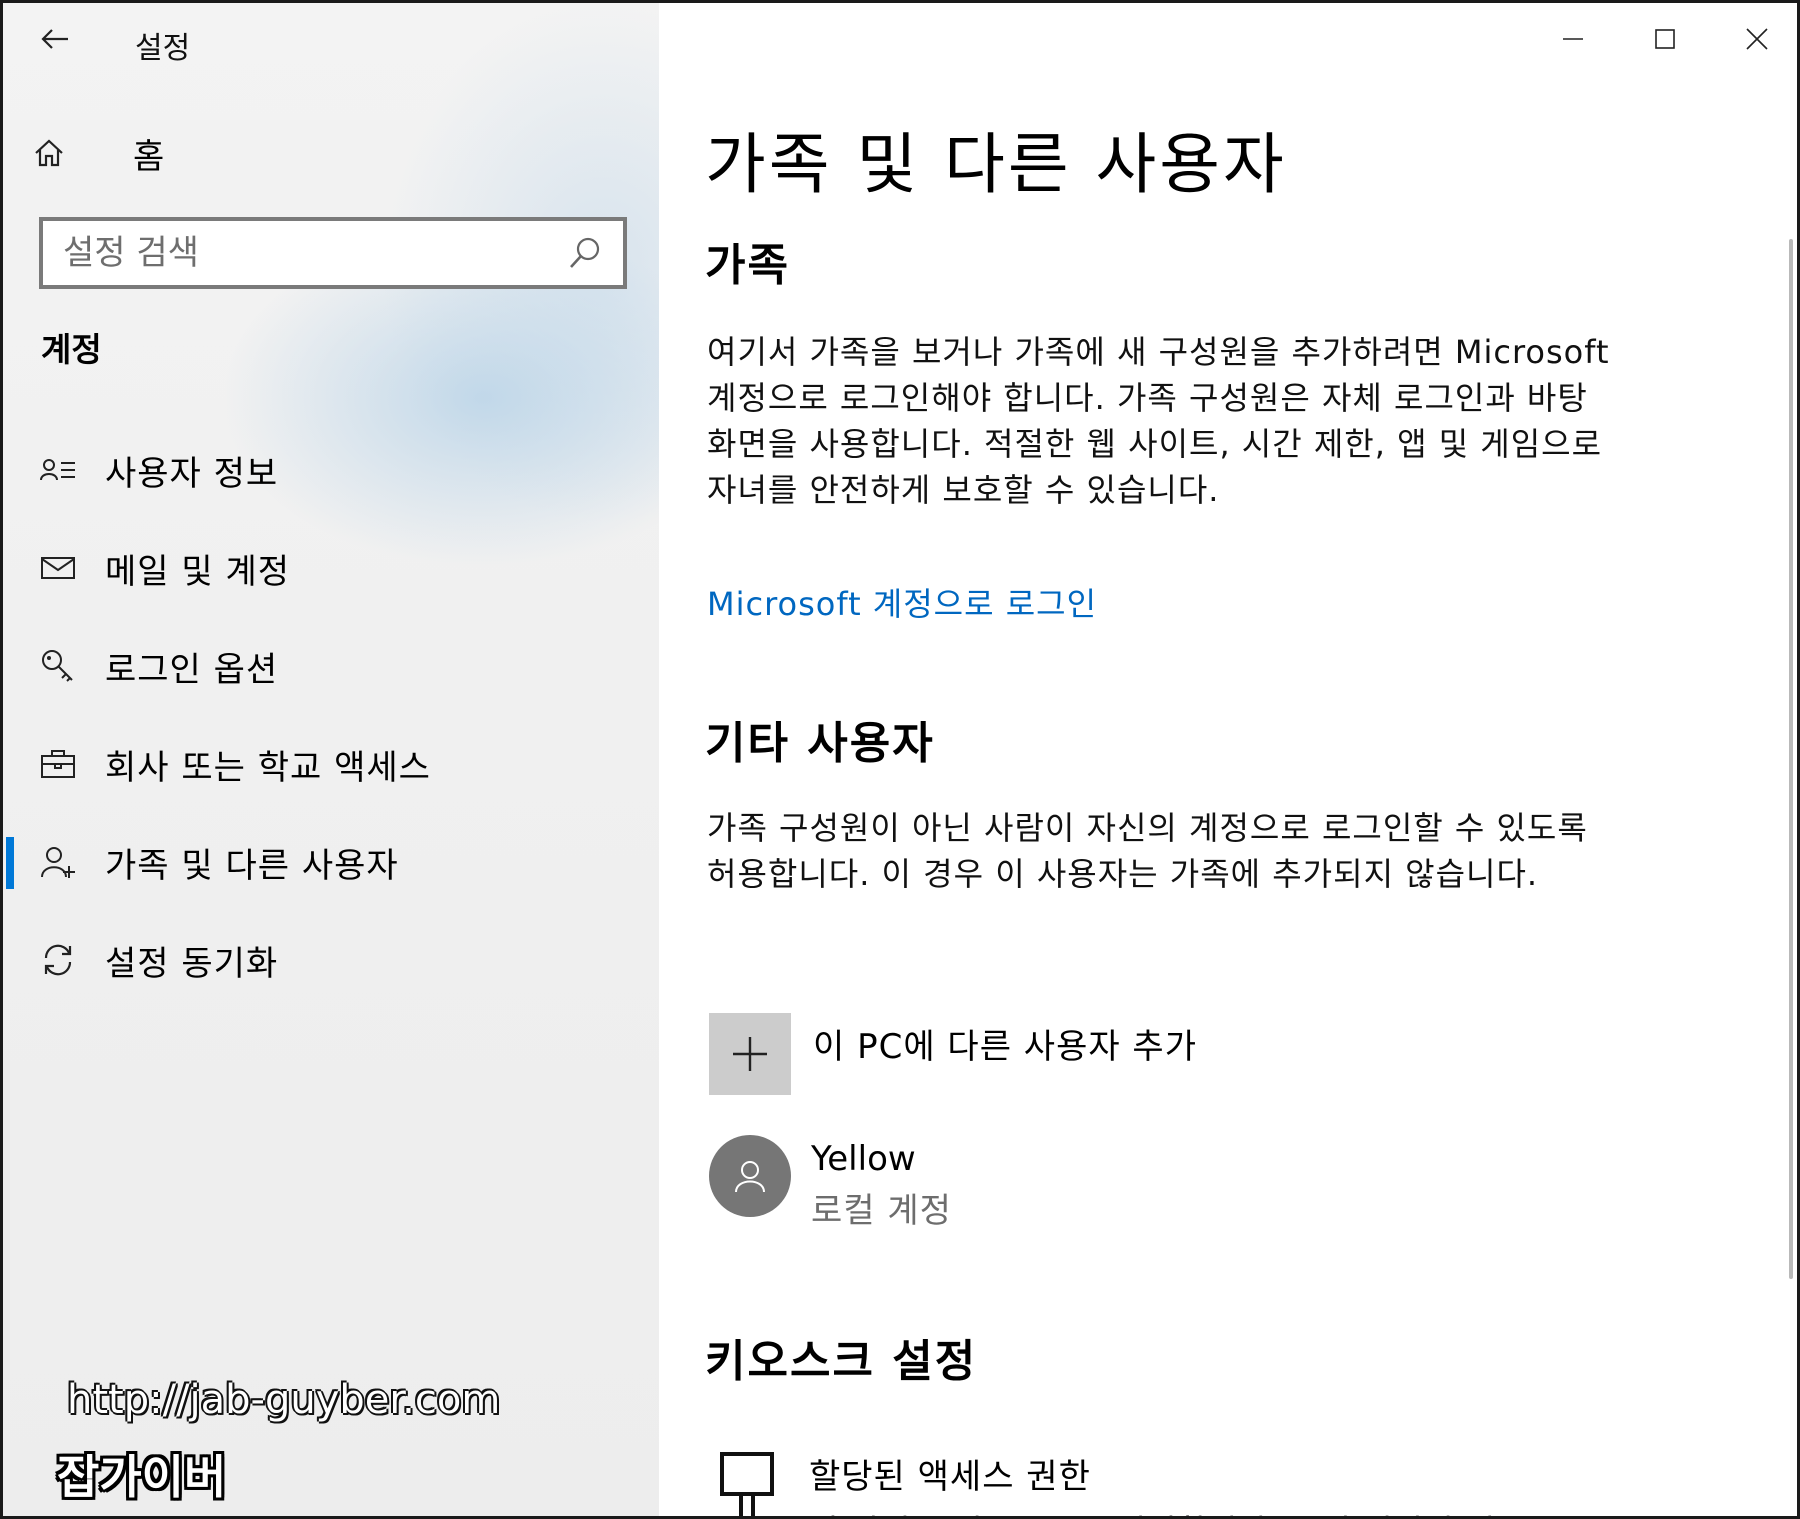 The height and width of the screenshot is (1519, 1800). I want to click on window-controls, so click(1662, 39).